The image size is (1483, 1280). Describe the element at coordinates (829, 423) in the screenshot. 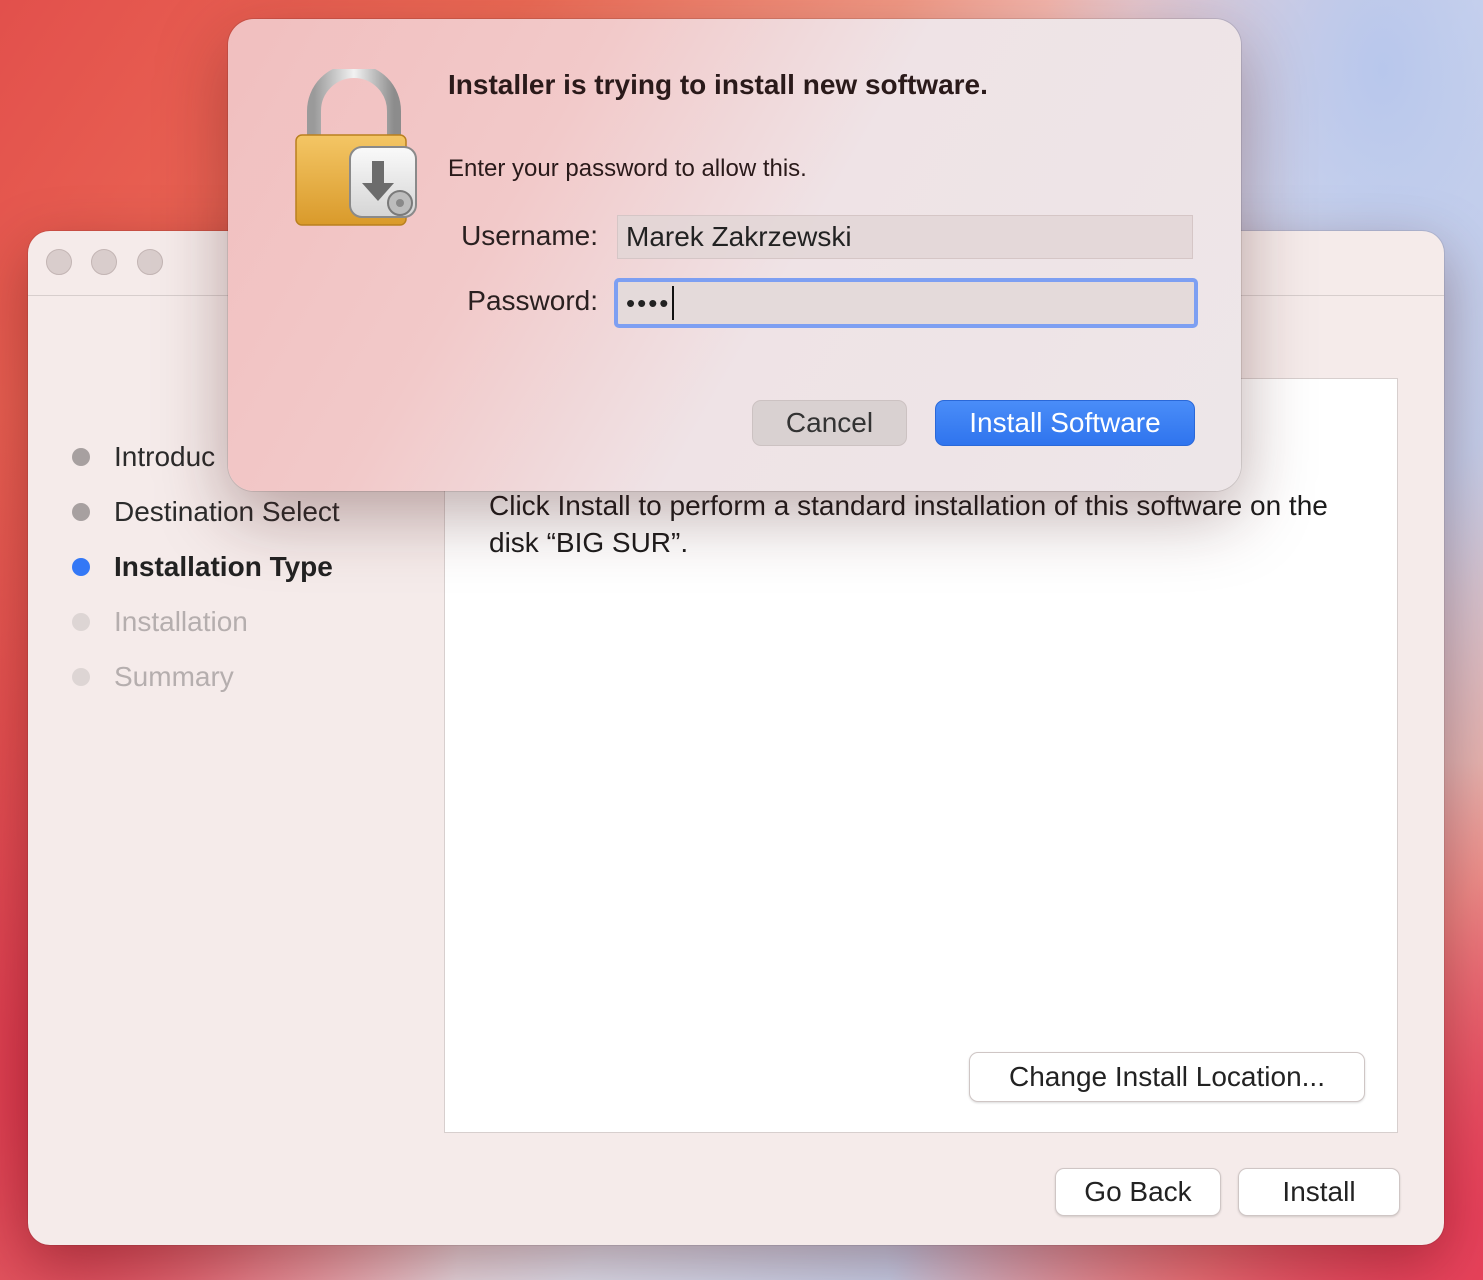

I see `cancel-button: Cancel` at that location.